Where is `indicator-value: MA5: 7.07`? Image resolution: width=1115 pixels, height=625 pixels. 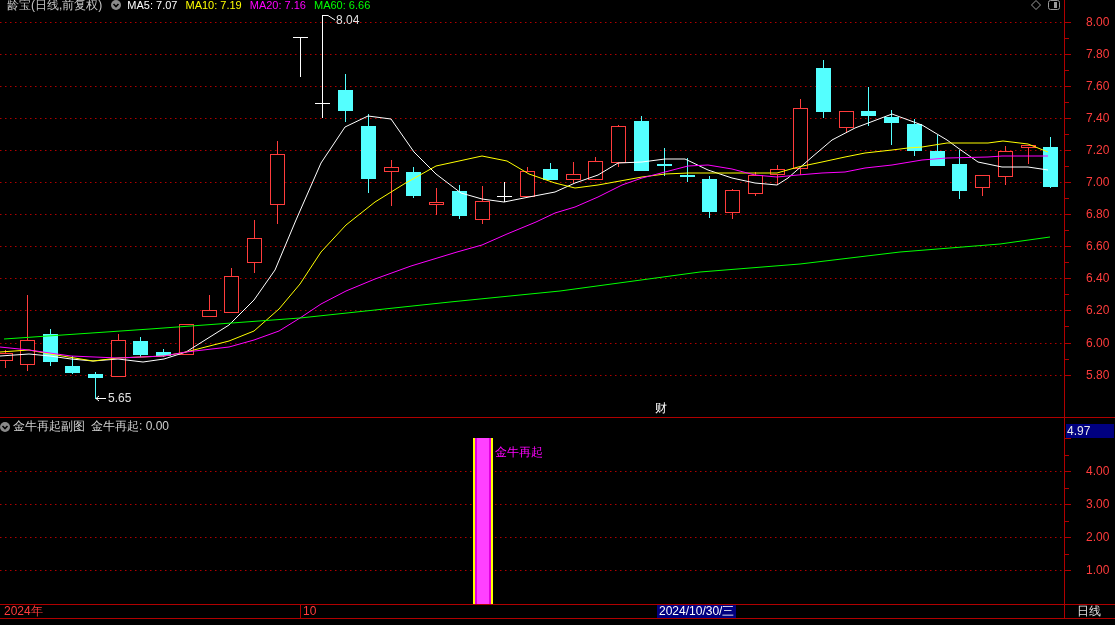 indicator-value: MA5: 7.07 is located at coordinates (152, 5).